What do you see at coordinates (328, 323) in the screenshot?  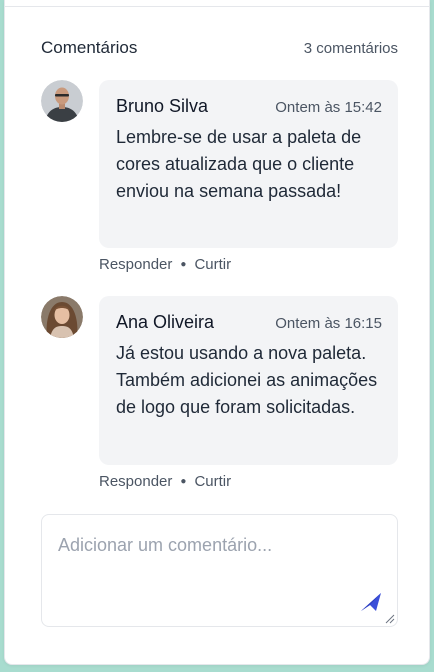 I see `comment-timestamp: Ontem às 16:15` at bounding box center [328, 323].